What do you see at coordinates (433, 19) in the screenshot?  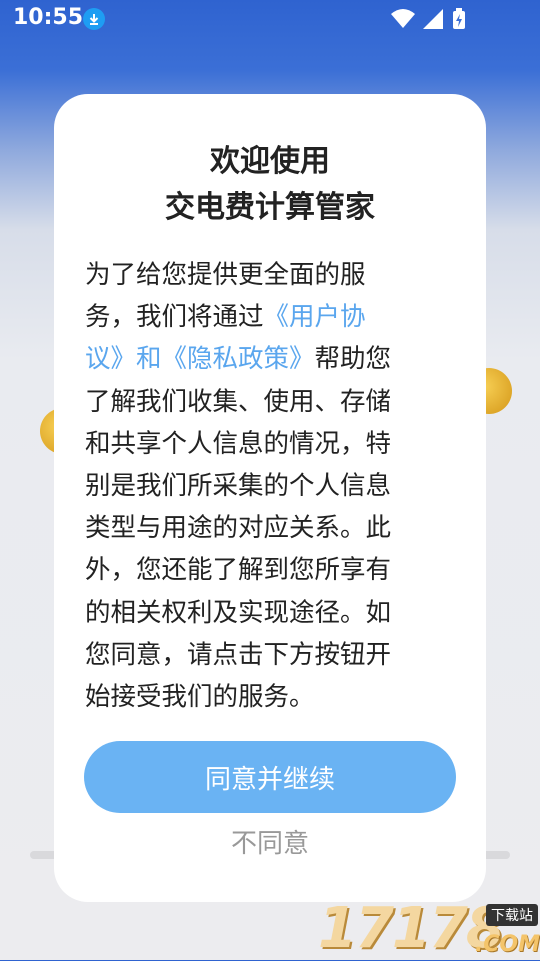 I see `signal-icon` at bounding box center [433, 19].